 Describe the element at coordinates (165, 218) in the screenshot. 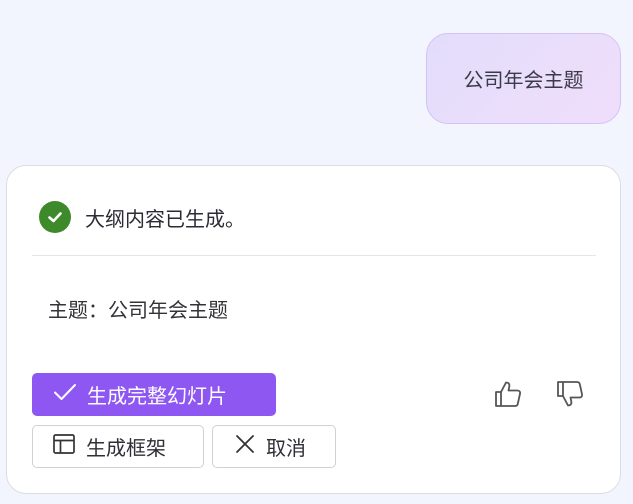

I see `status-text: 大纲内容已生成。` at that location.